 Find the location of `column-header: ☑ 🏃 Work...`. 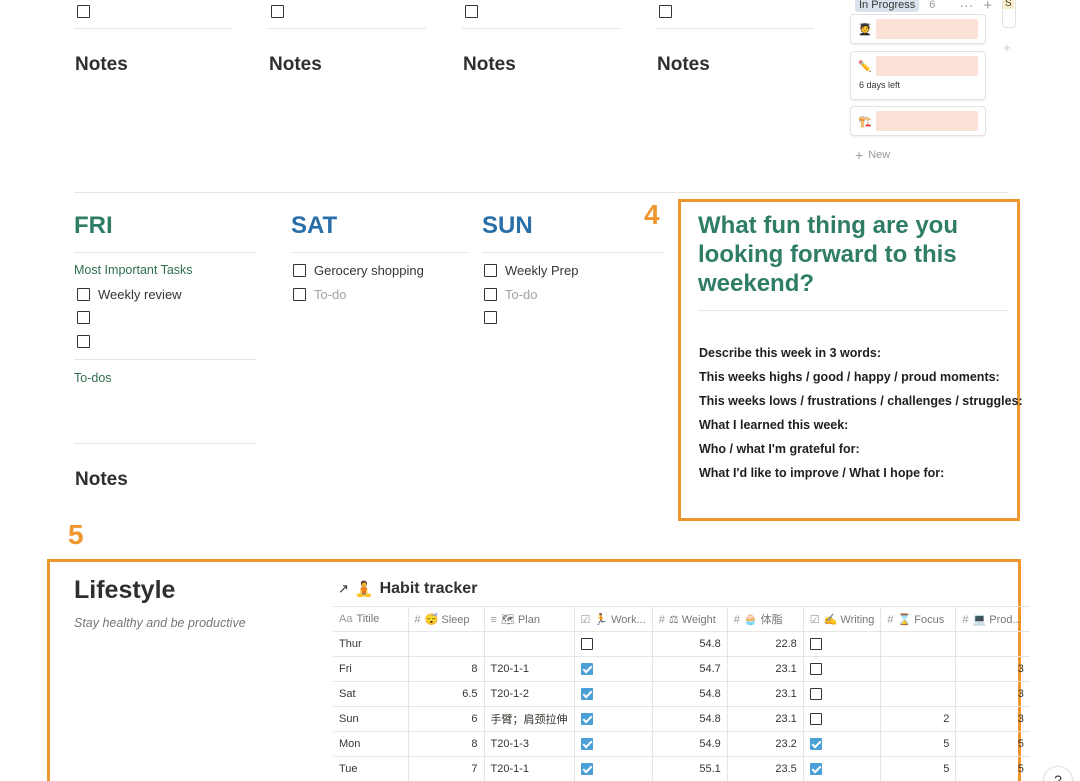

column-header: ☑ 🏃 Work... is located at coordinates (613, 619).